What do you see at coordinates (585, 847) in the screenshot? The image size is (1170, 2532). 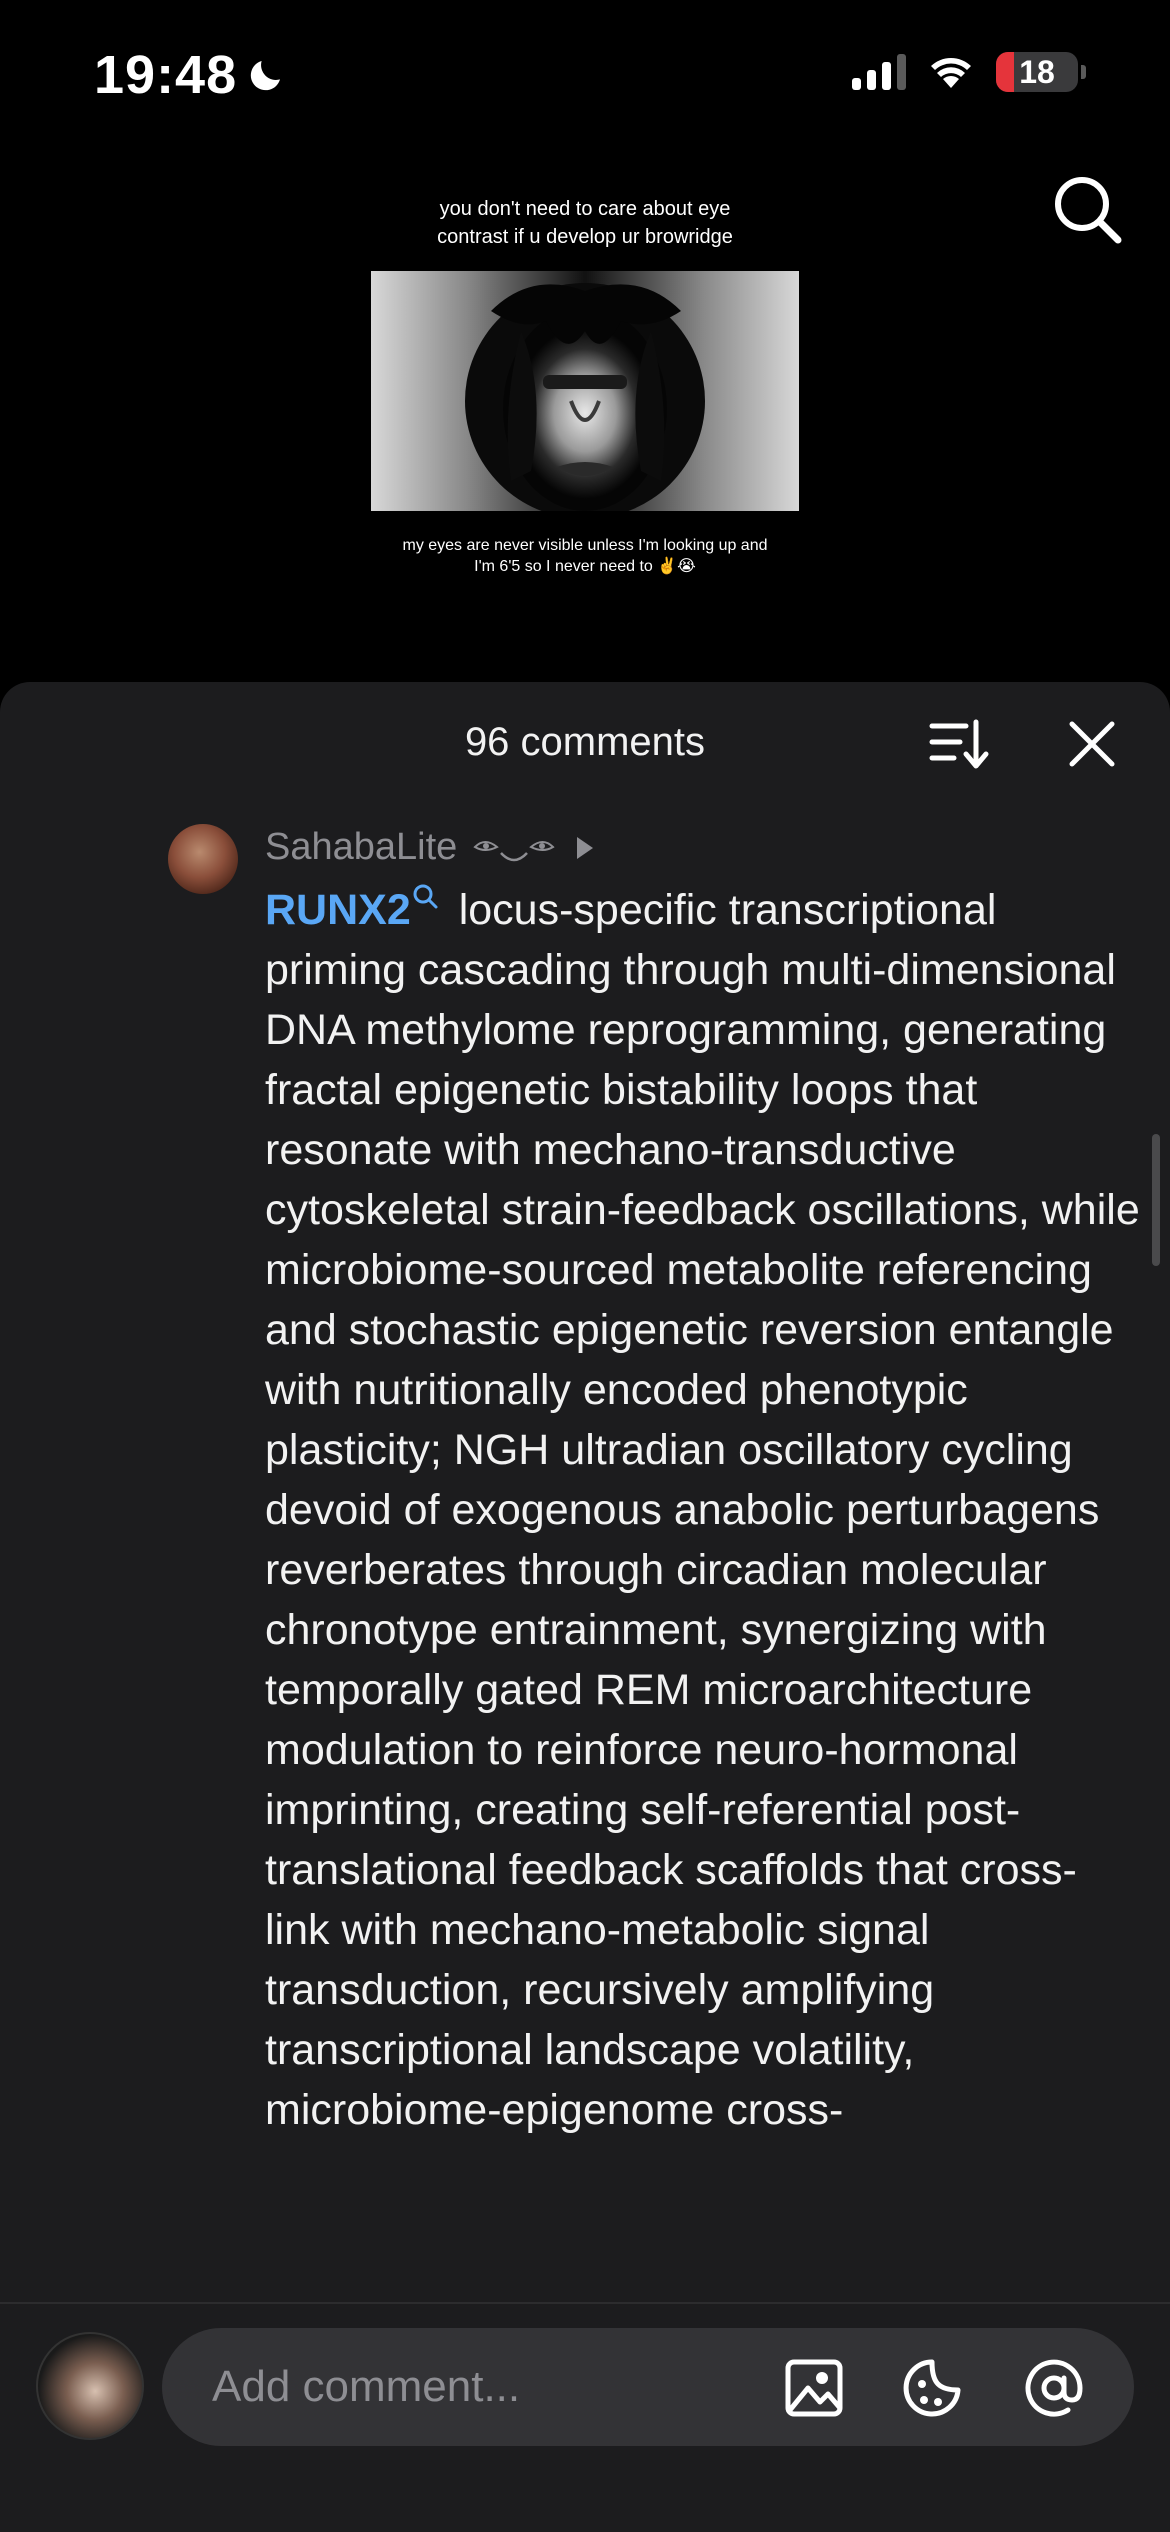 I see `play-triangle-icon` at bounding box center [585, 847].